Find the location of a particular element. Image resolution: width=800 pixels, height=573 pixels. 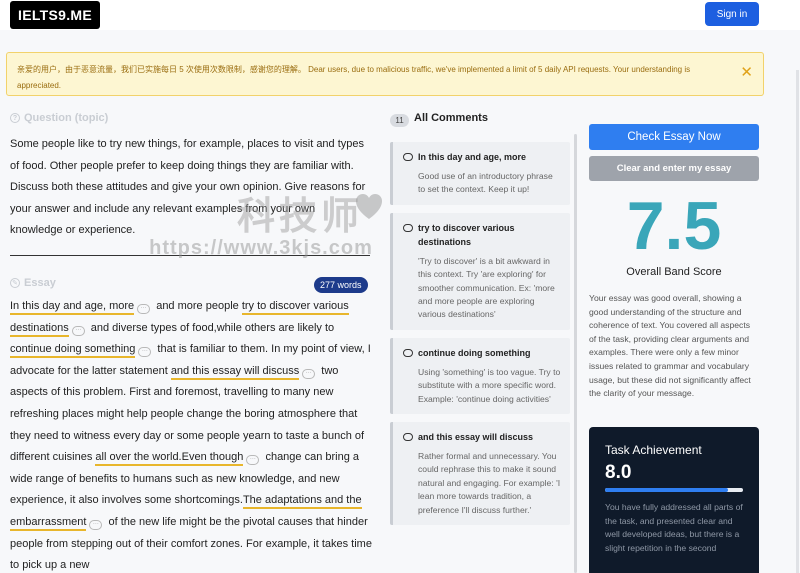

task-score: 8.0 is located at coordinates (618, 472).